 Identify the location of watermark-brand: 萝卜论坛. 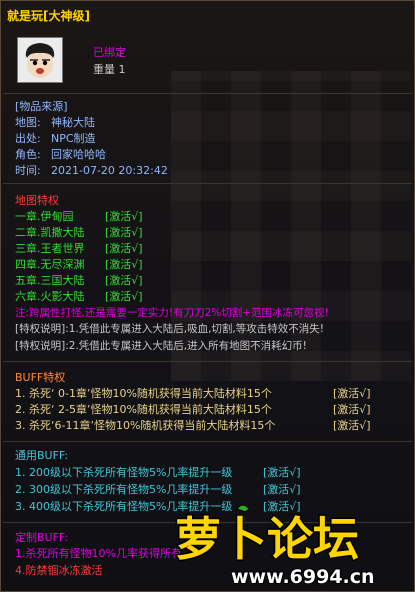
(267, 539).